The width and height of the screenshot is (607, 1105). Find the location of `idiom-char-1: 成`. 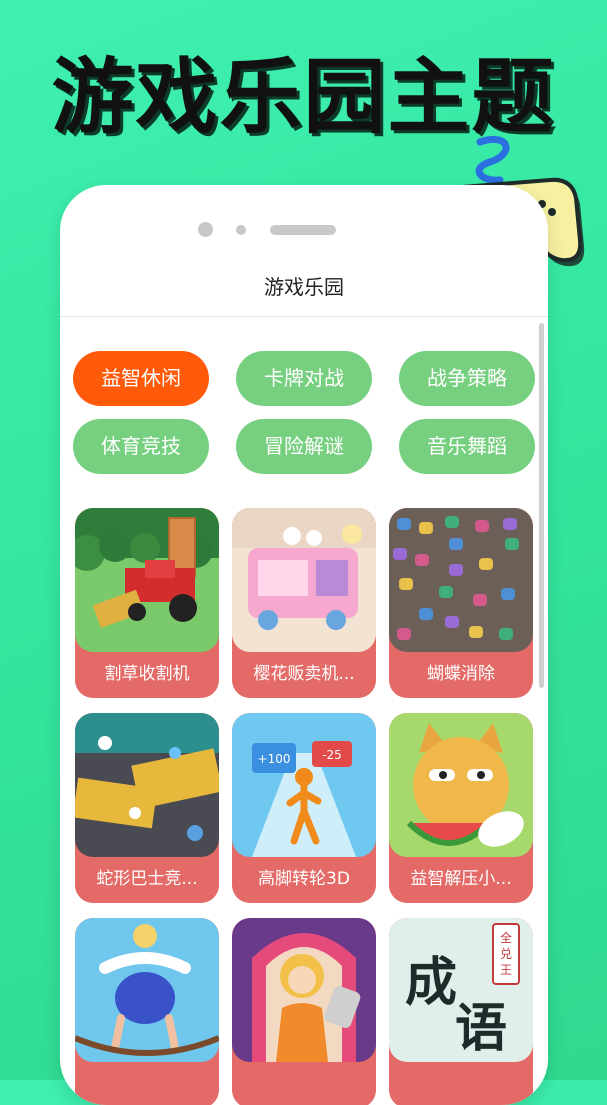

idiom-char-1: 成 is located at coordinates (431, 982).